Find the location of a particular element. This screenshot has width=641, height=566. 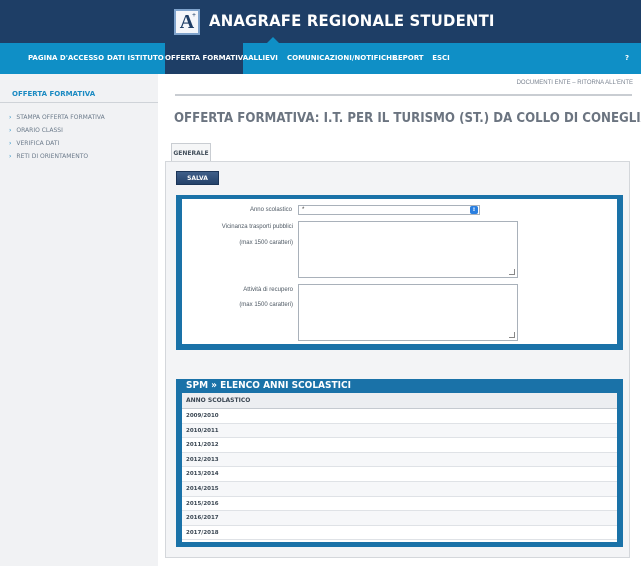

vicinanza-label: Vicinanza trasporti pubblici is located at coordinates (257, 227).